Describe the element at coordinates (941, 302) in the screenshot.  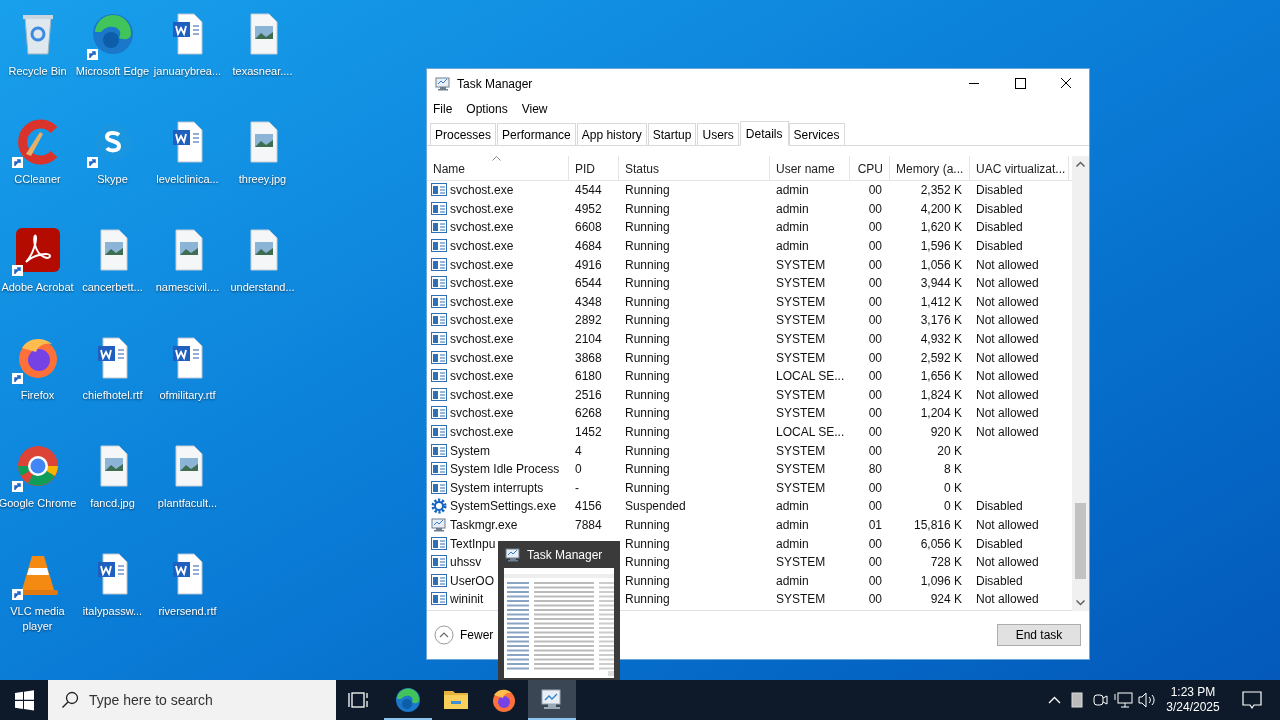
I see `table-cell-text: 1,412 K` at that location.